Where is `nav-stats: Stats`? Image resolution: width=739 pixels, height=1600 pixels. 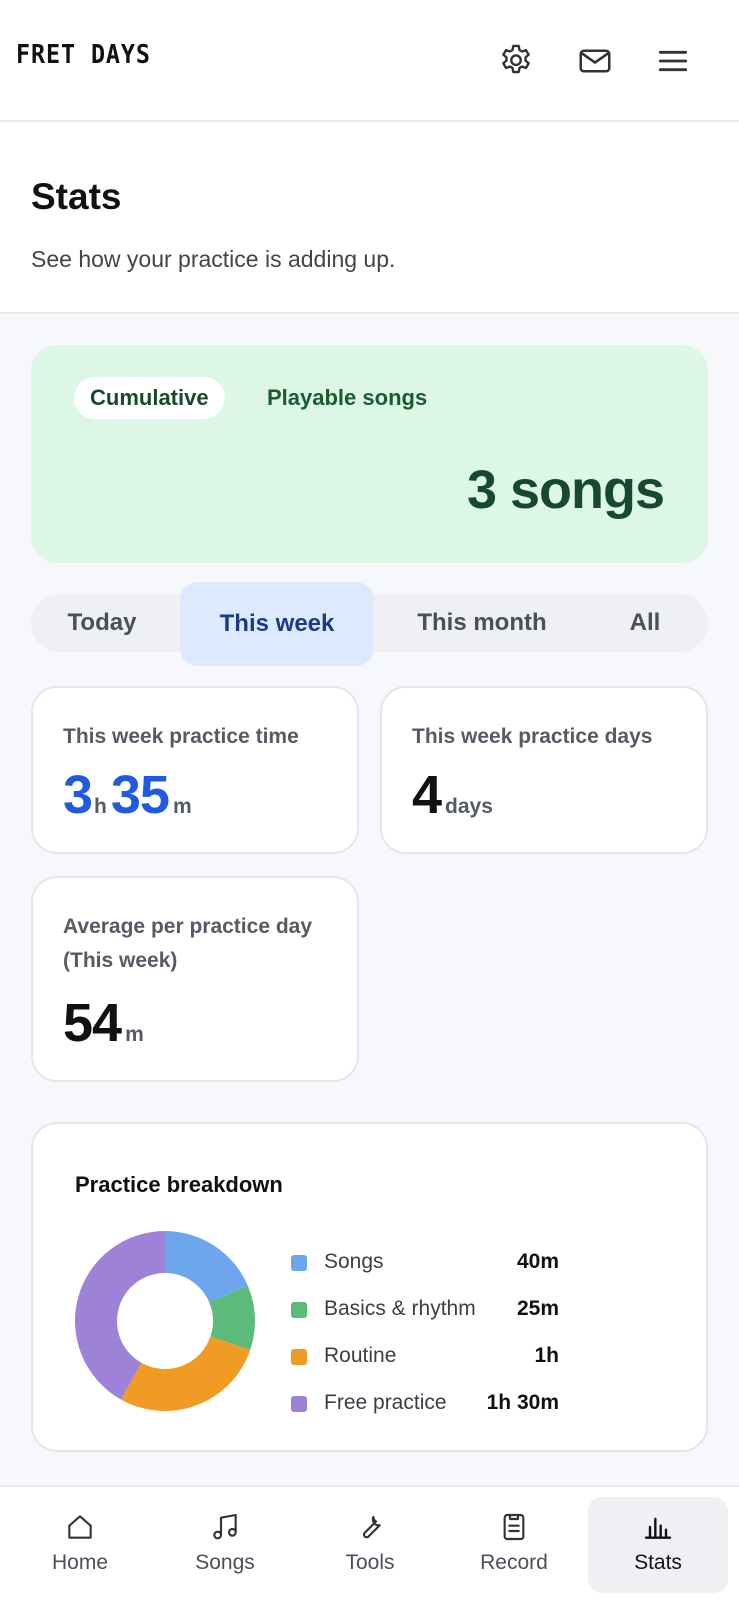 nav-stats: Stats is located at coordinates (658, 1545).